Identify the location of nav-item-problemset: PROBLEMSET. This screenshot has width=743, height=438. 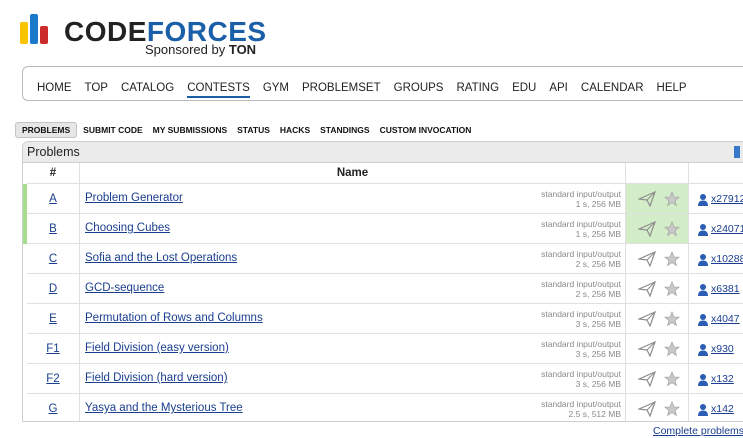
(341, 88).